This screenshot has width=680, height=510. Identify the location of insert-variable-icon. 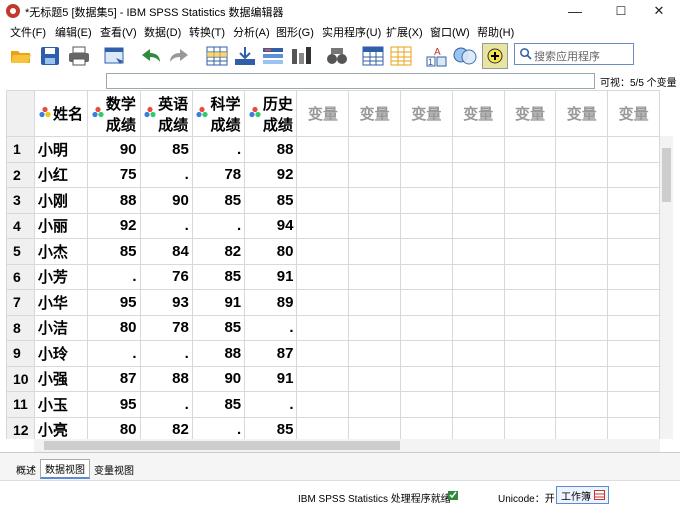
(401, 56).